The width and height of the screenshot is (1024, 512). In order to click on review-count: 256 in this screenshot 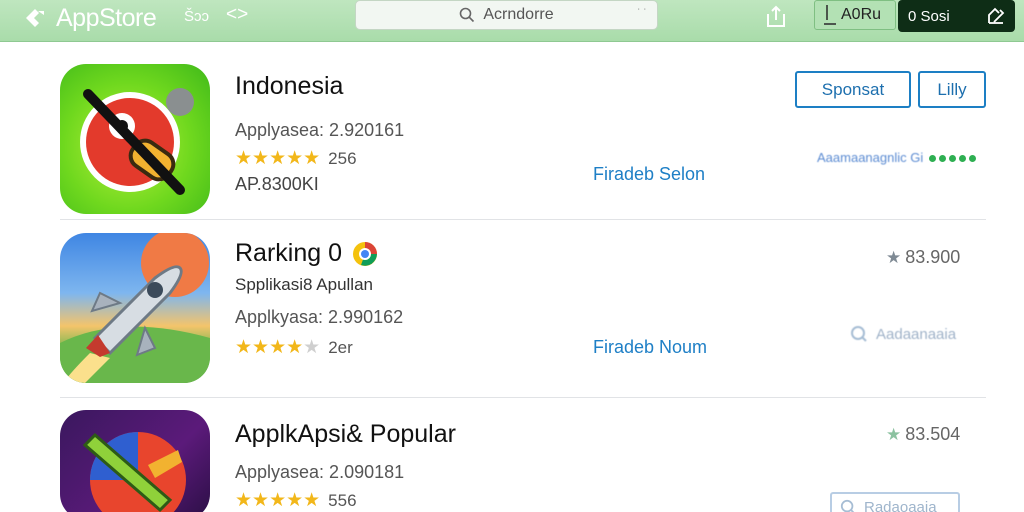, I will do `click(342, 158)`.